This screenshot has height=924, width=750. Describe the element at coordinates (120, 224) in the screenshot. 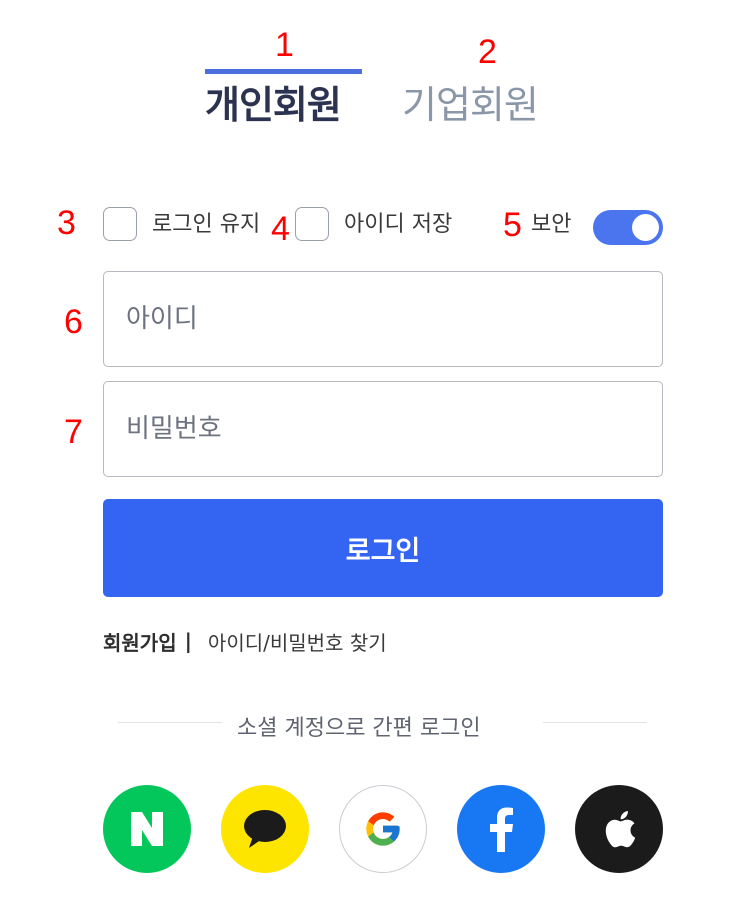

I see `keep-login-checkbox` at that location.